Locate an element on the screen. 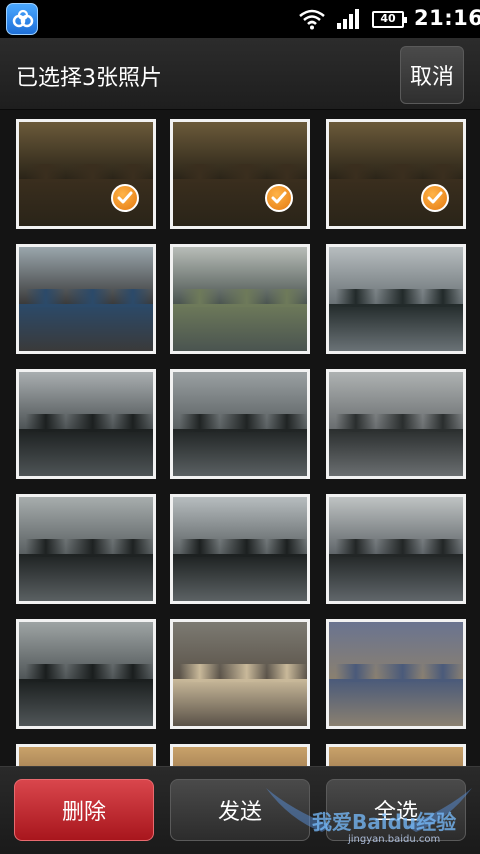 The image size is (480, 854). wifi-icon is located at coordinates (312, 19).